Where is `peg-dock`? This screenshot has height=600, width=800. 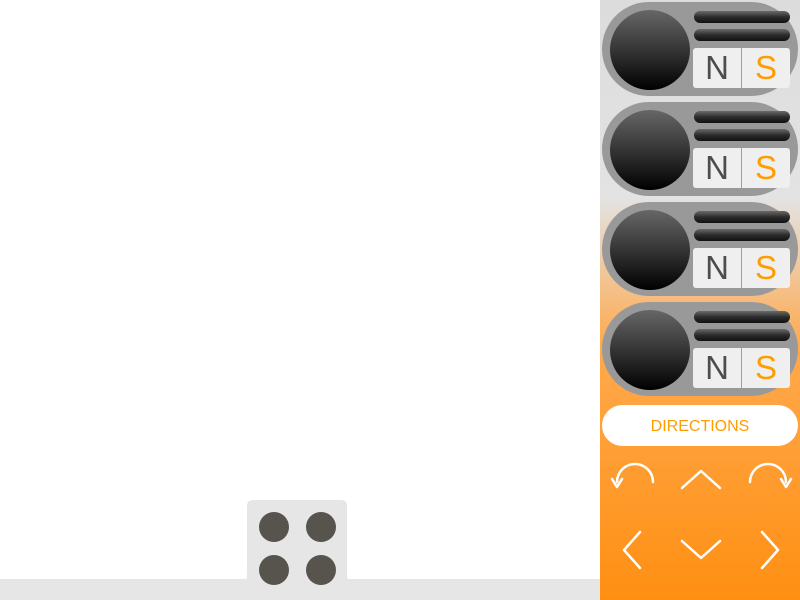
peg-dock is located at coordinates (296, 550).